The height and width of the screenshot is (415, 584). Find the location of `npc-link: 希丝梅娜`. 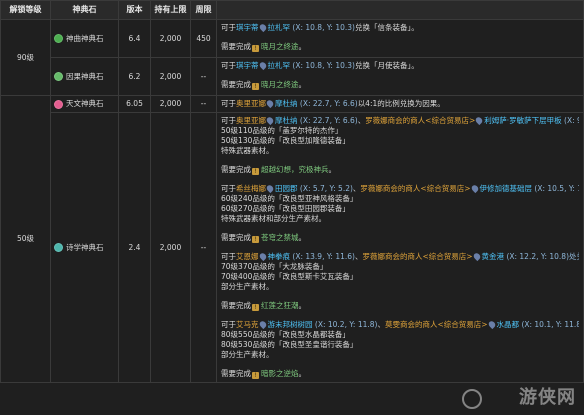

npc-link: 希丝梅娜 is located at coordinates (251, 188).